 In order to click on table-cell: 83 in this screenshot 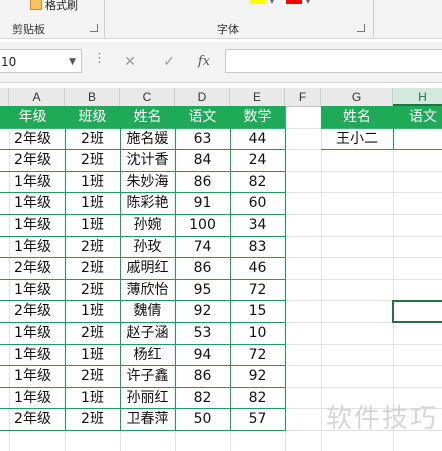, I will do `click(258, 247)`.